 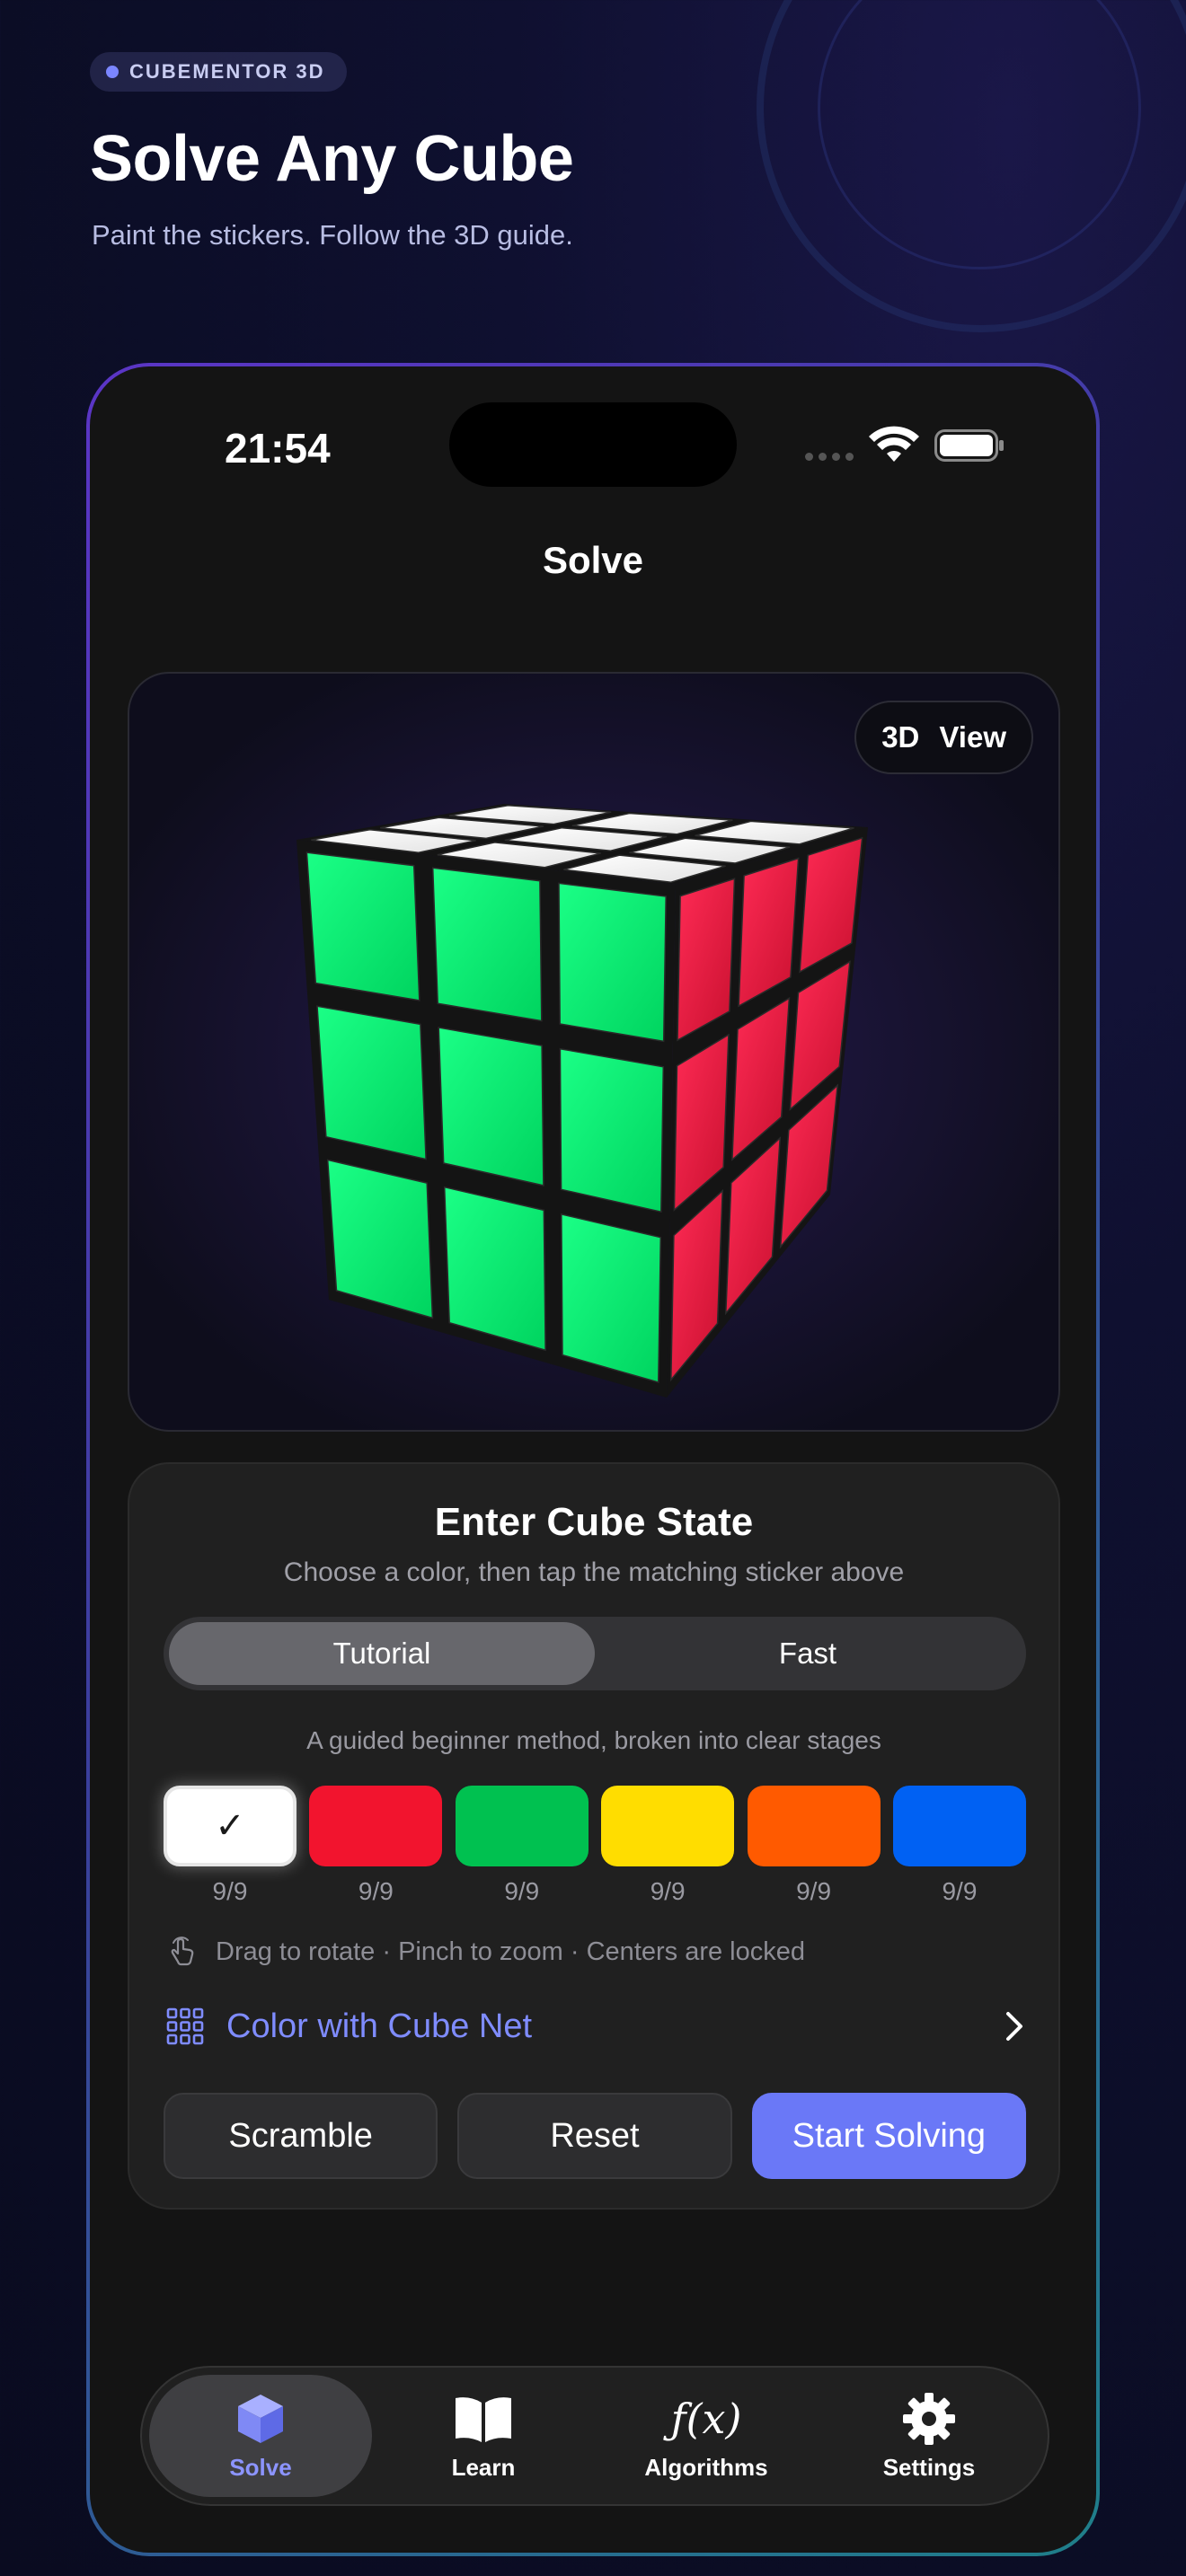 I want to click on function-icon: ƒ(x), so click(x=706, y=2418).